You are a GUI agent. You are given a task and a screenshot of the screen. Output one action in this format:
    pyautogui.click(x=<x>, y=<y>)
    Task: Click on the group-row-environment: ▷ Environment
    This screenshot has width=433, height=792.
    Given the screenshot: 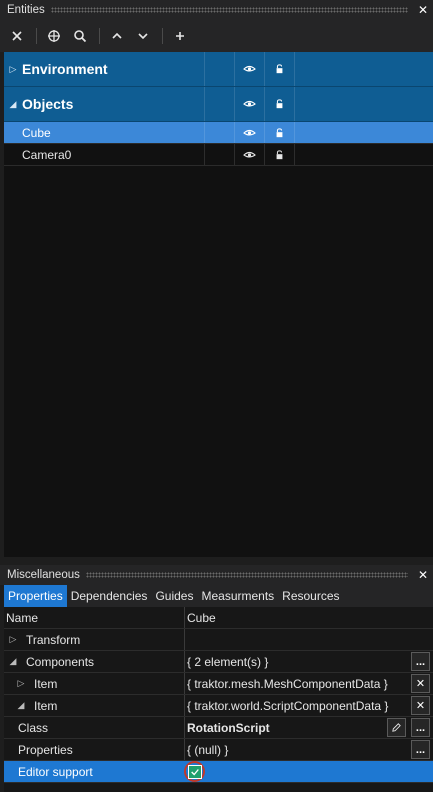 What is the action you would take?
    pyautogui.click(x=218, y=69)
    